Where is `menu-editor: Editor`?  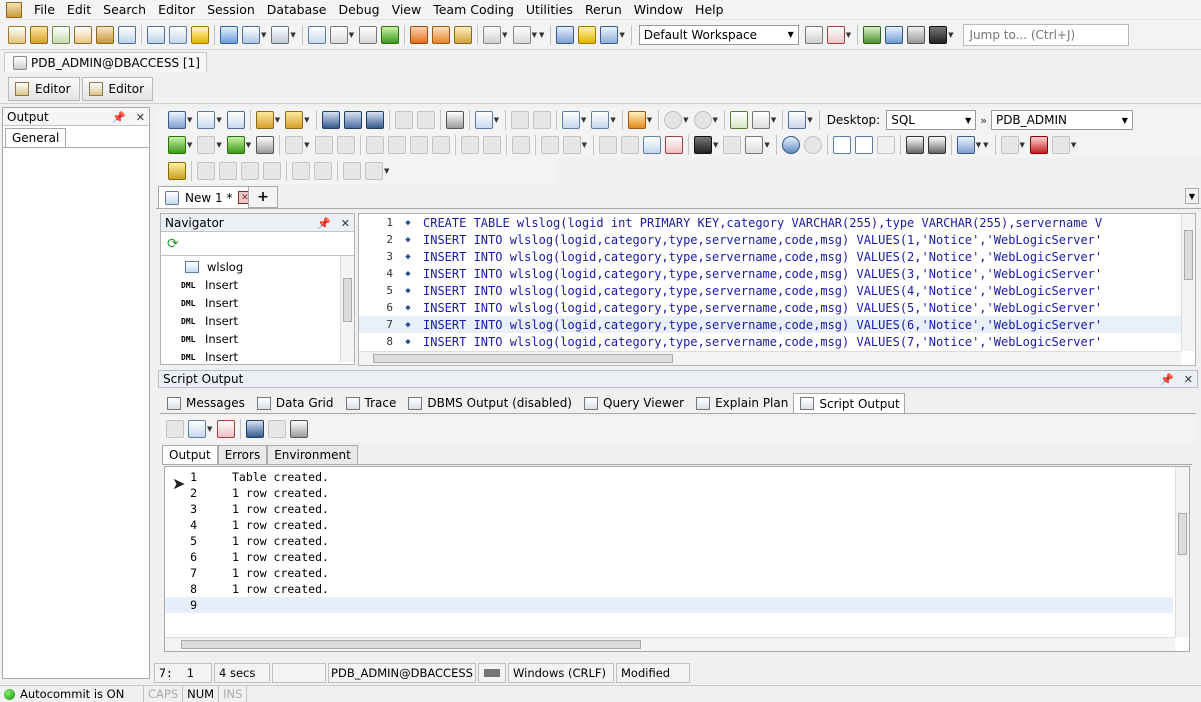 menu-editor: Editor is located at coordinates (176, 9).